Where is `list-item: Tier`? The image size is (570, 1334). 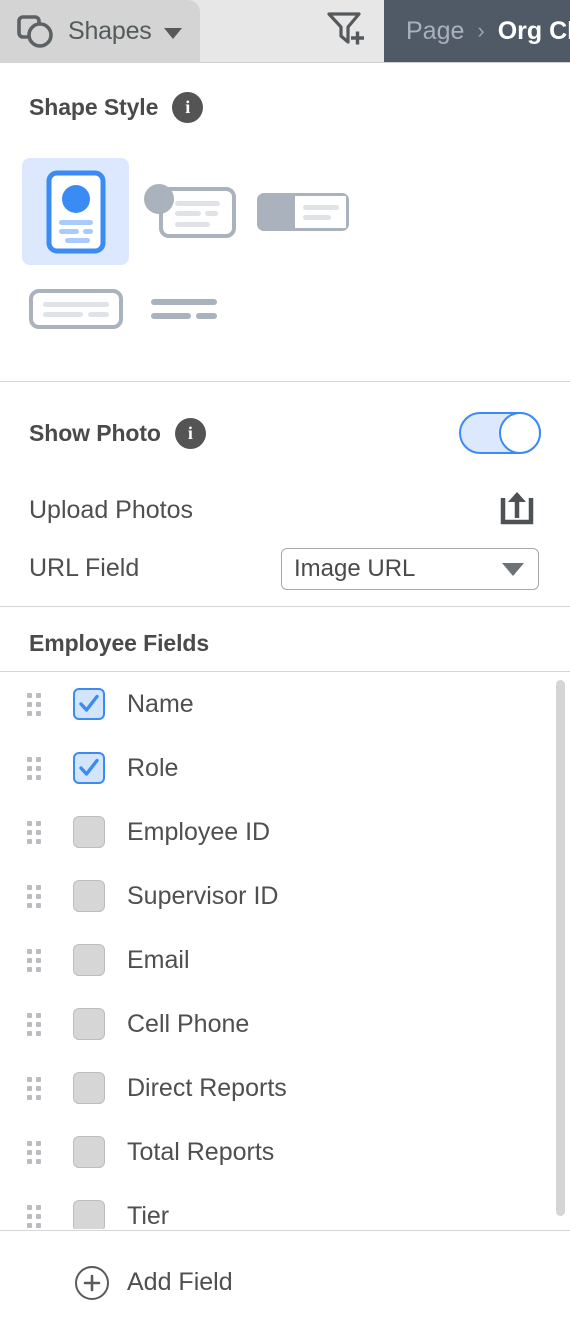
list-item: Tier is located at coordinates (285, 1206).